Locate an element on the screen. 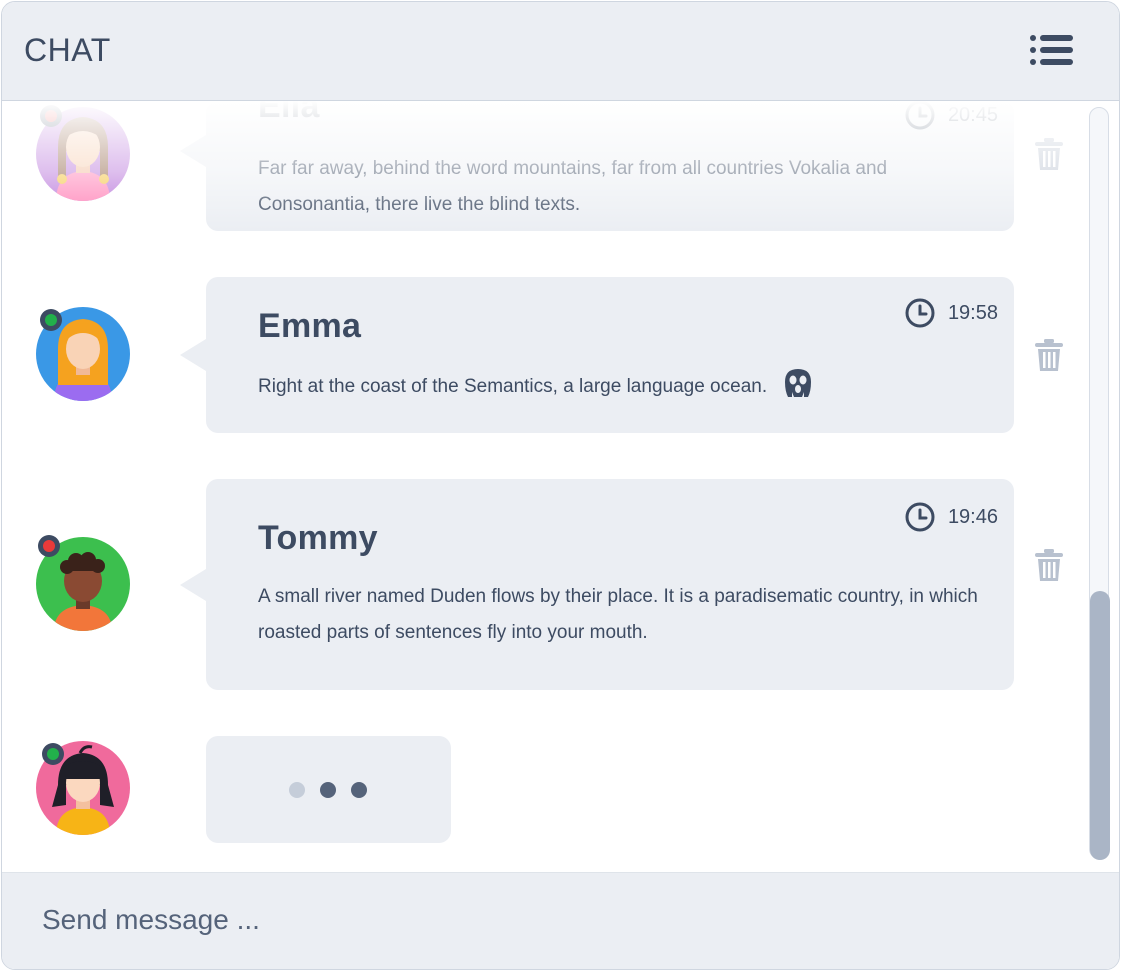 The width and height of the screenshot is (1121, 971). typing-indicator is located at coordinates (328, 789).